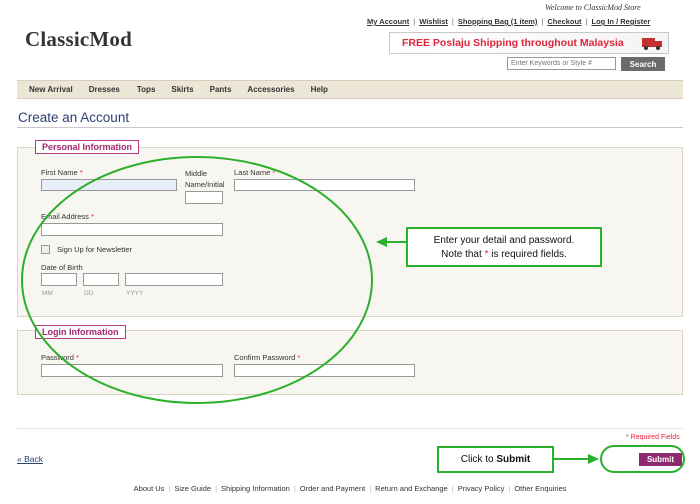  What do you see at coordinates (101, 279) in the screenshot?
I see `dob-day-field` at bounding box center [101, 279].